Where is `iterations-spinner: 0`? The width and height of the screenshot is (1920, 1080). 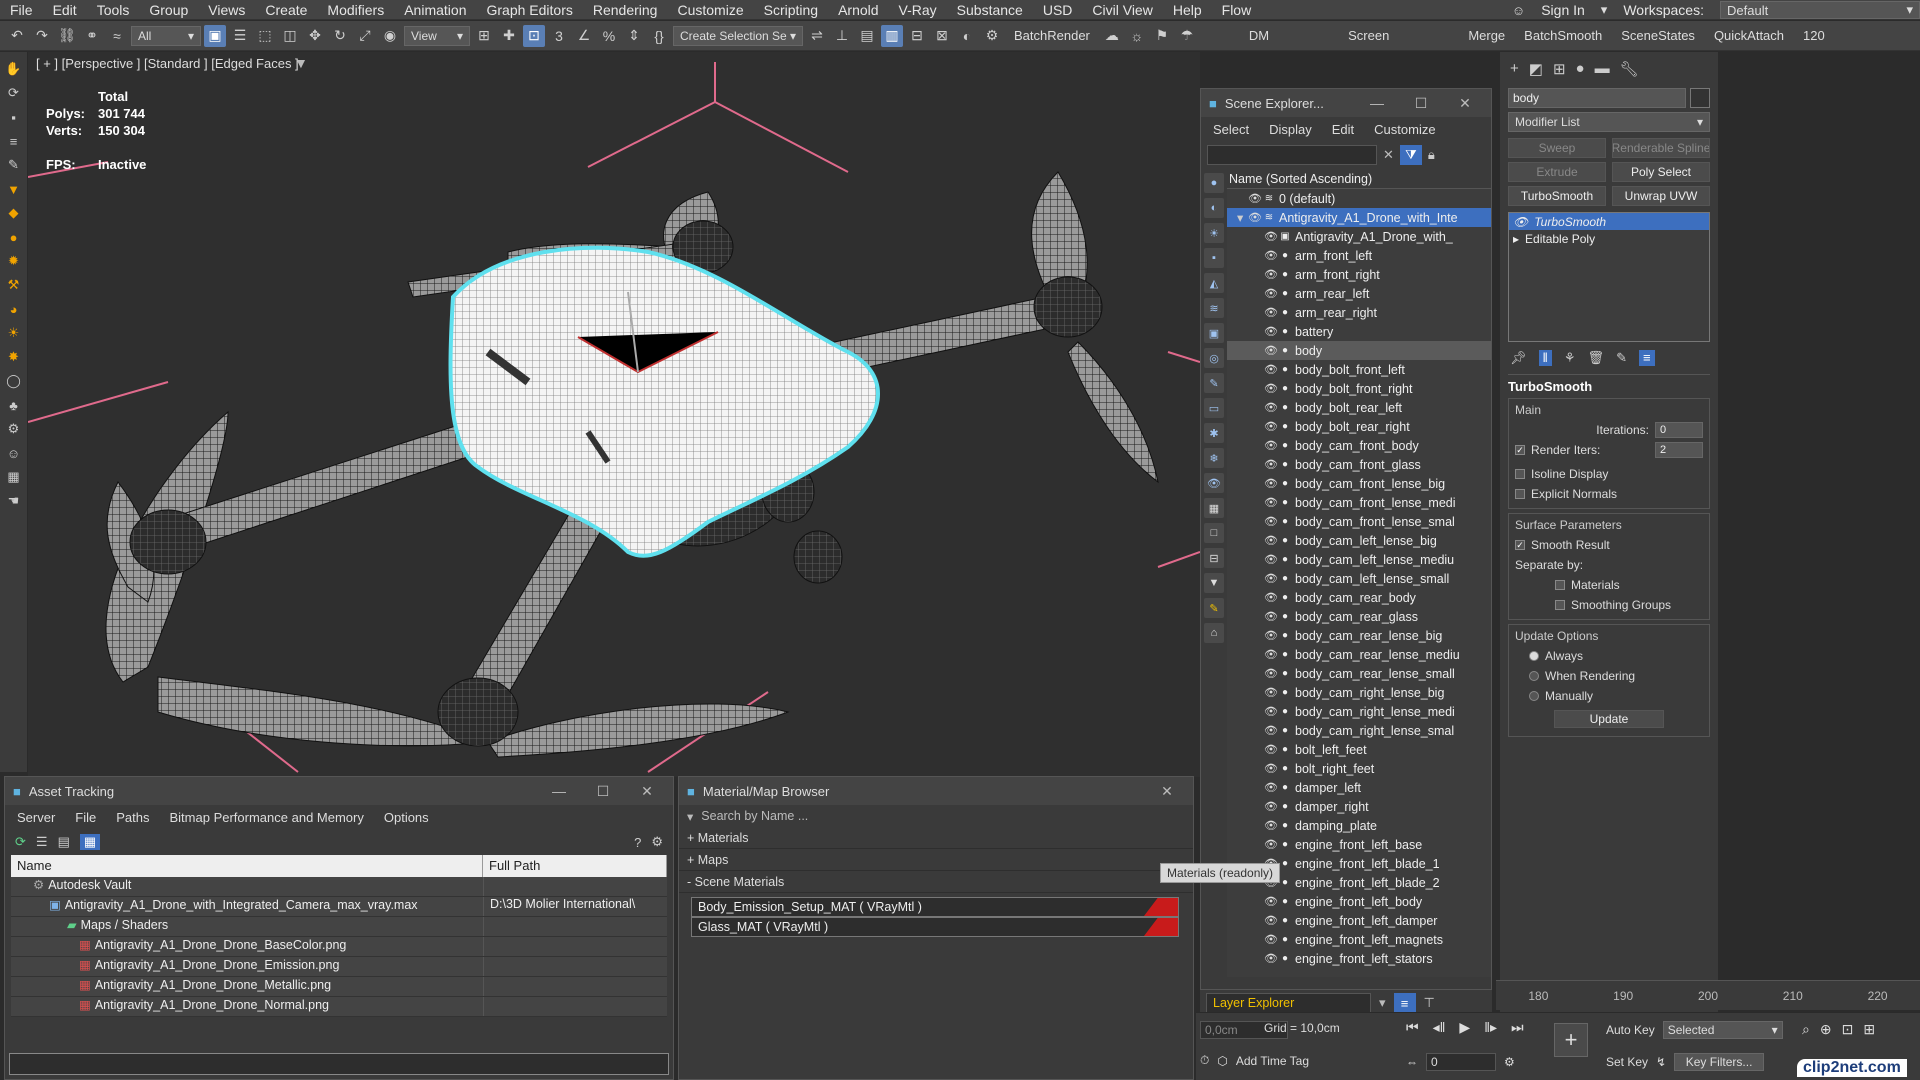 iterations-spinner: 0 is located at coordinates (1679, 430).